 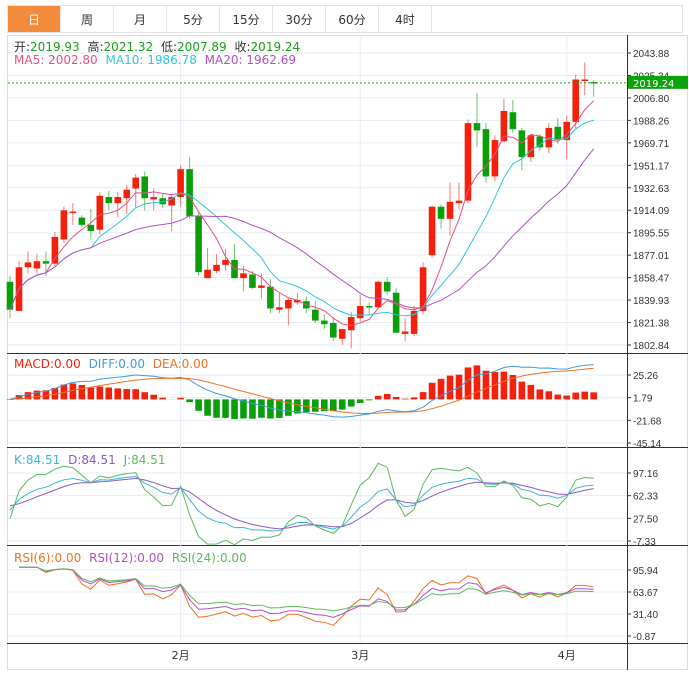 I want to click on macd-tick-label: -45.14, so click(x=647, y=444).